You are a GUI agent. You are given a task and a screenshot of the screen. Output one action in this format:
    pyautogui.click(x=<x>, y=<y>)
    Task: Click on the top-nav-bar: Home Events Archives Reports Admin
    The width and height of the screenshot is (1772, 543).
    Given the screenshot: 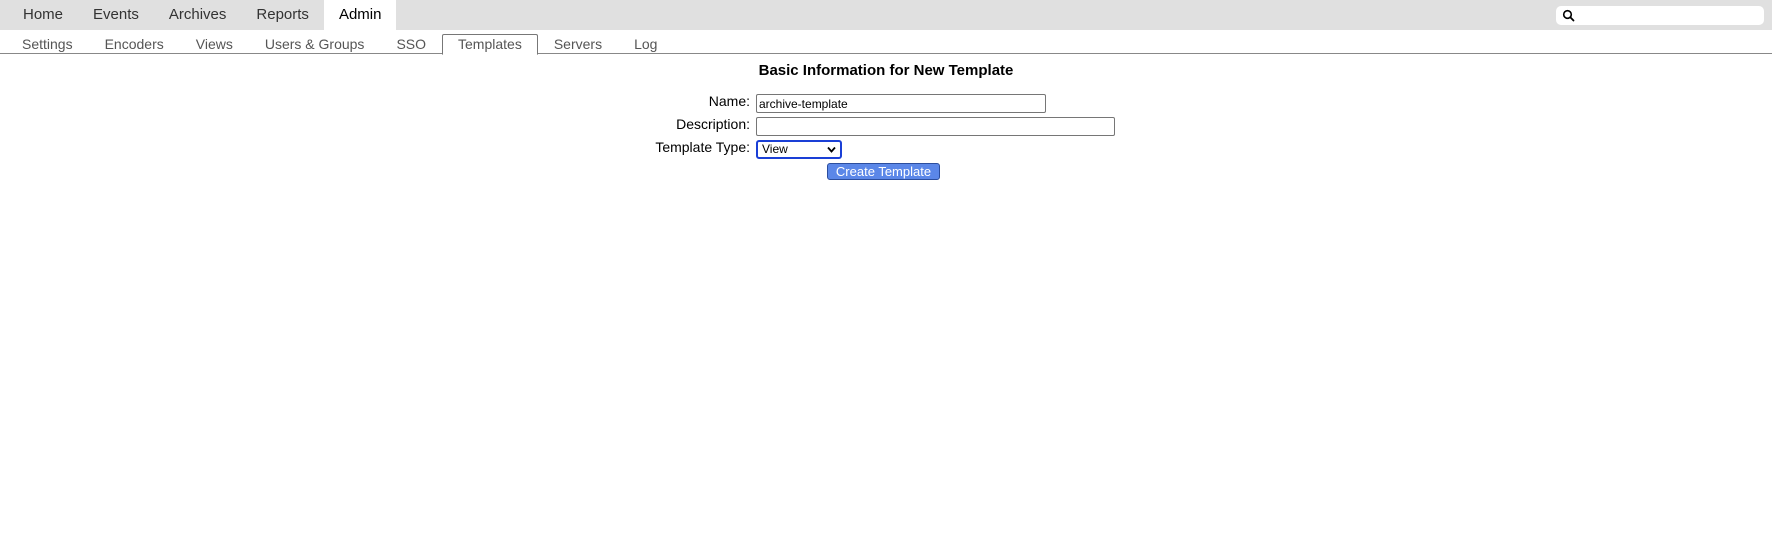 What is the action you would take?
    pyautogui.click(x=886, y=15)
    